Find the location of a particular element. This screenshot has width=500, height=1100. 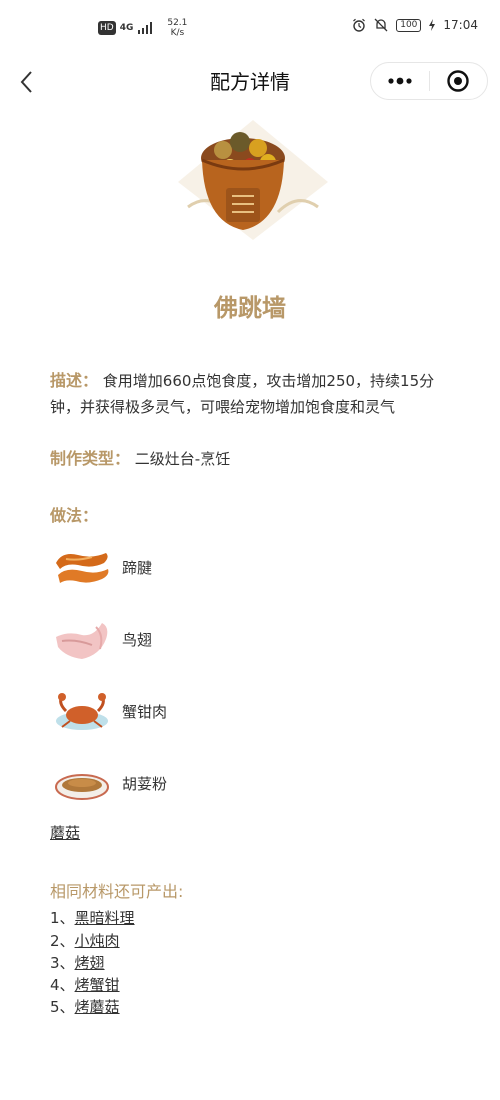

speed-unit: K/s is located at coordinates (177, 33).